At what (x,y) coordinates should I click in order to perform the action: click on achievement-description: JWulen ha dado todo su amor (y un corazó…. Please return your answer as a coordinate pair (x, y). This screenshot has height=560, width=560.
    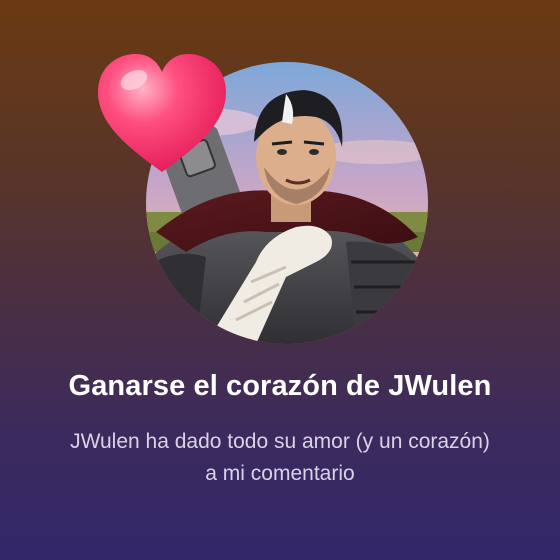
    Looking at the image, I should click on (280, 457).